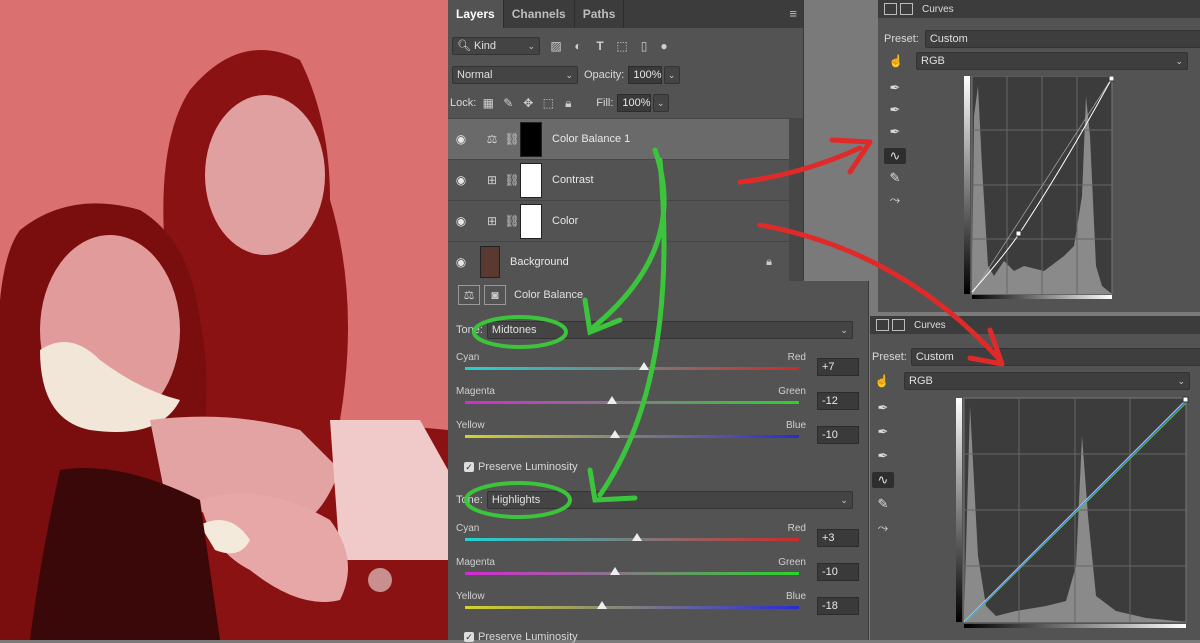 The height and width of the screenshot is (643, 1200). I want to click on layer-name: Color Balance 1, so click(591, 139).